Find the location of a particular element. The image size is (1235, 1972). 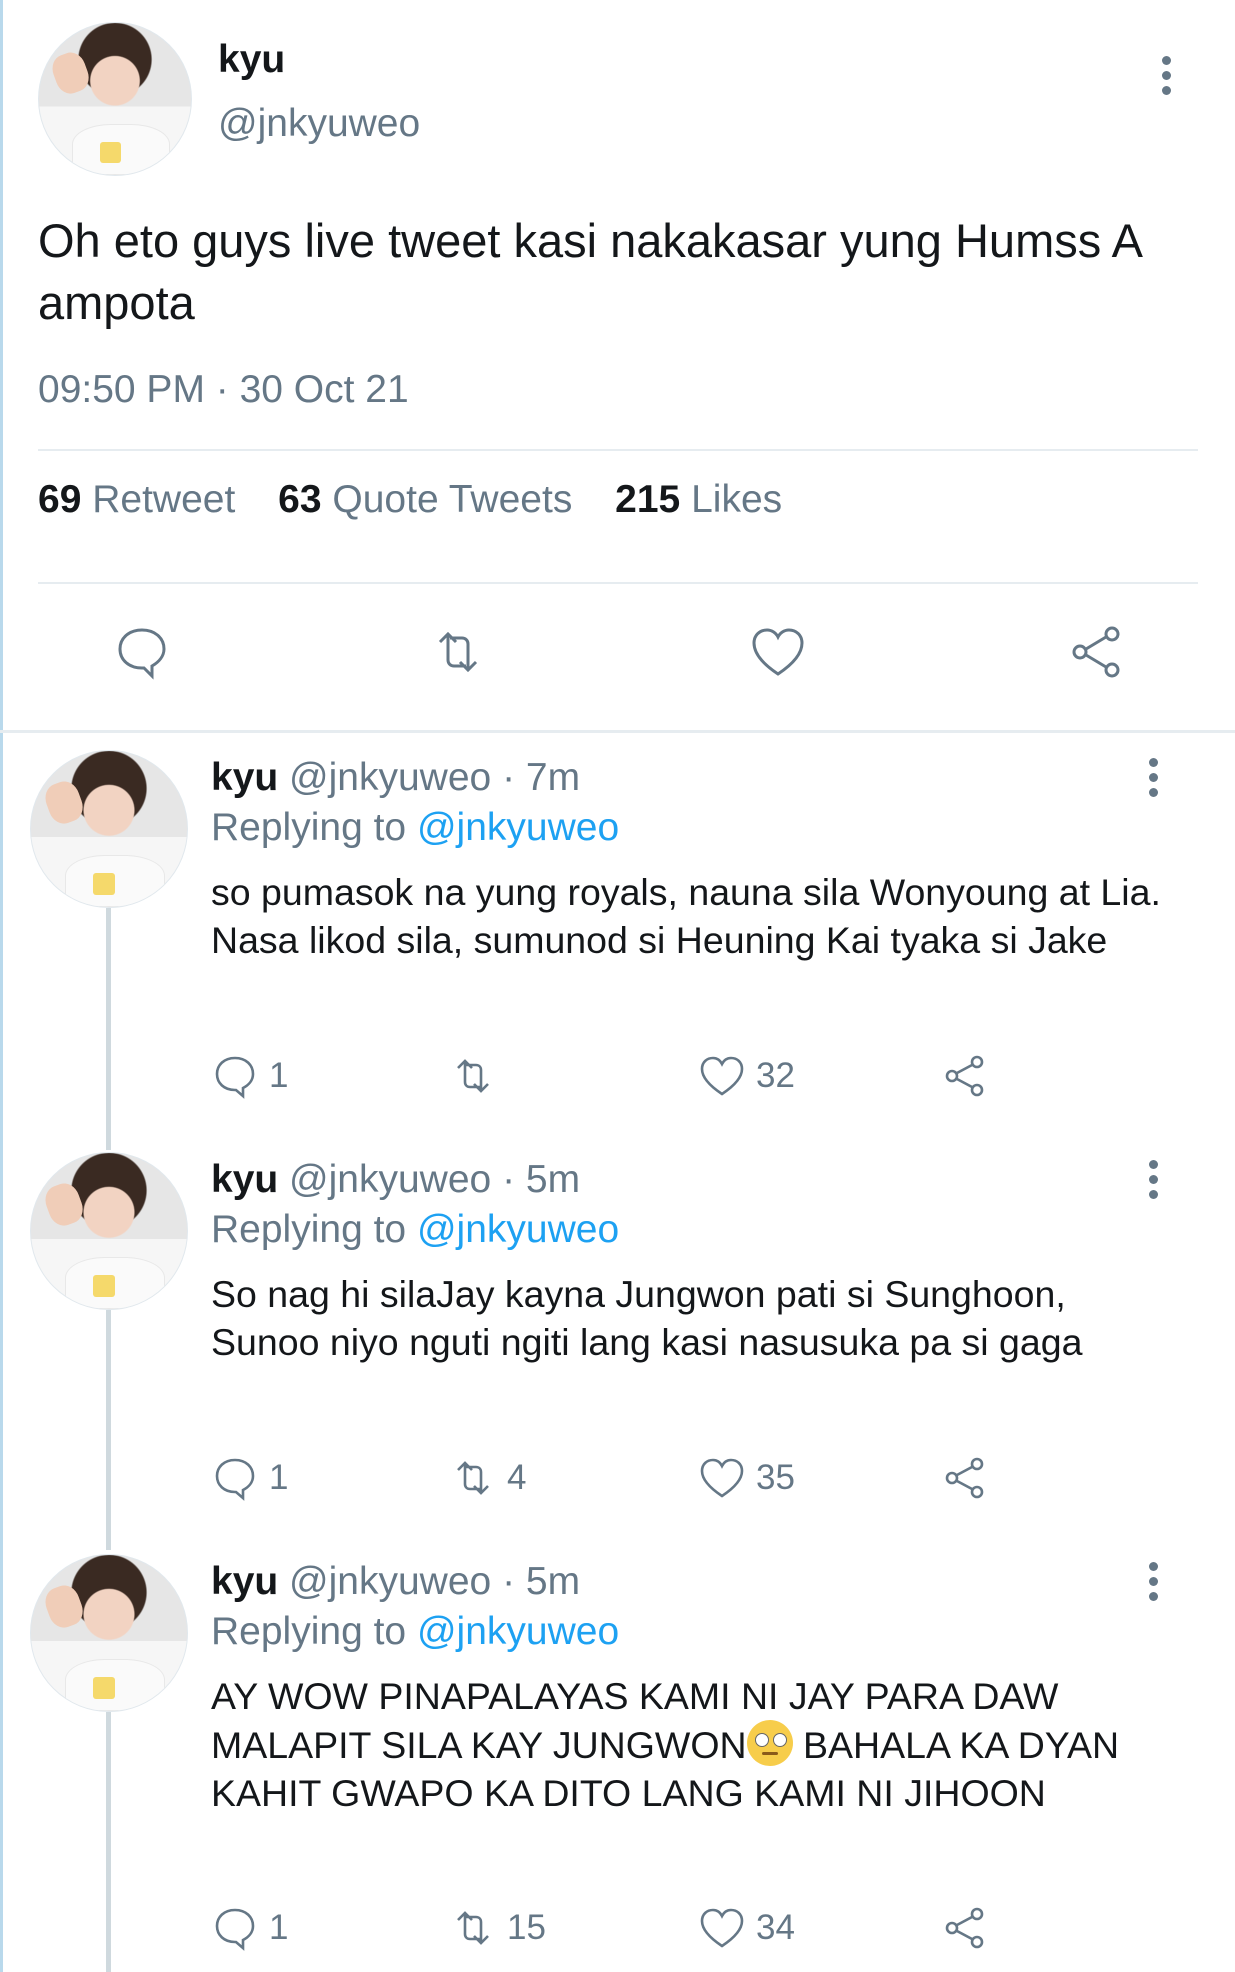

left-edge-accent is located at coordinates (1, 986).